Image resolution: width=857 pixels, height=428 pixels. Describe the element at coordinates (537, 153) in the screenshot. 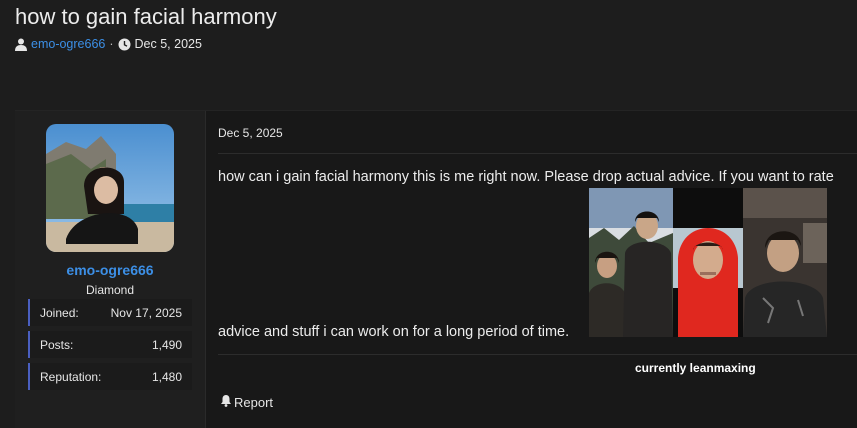

I see `post-divider` at that location.